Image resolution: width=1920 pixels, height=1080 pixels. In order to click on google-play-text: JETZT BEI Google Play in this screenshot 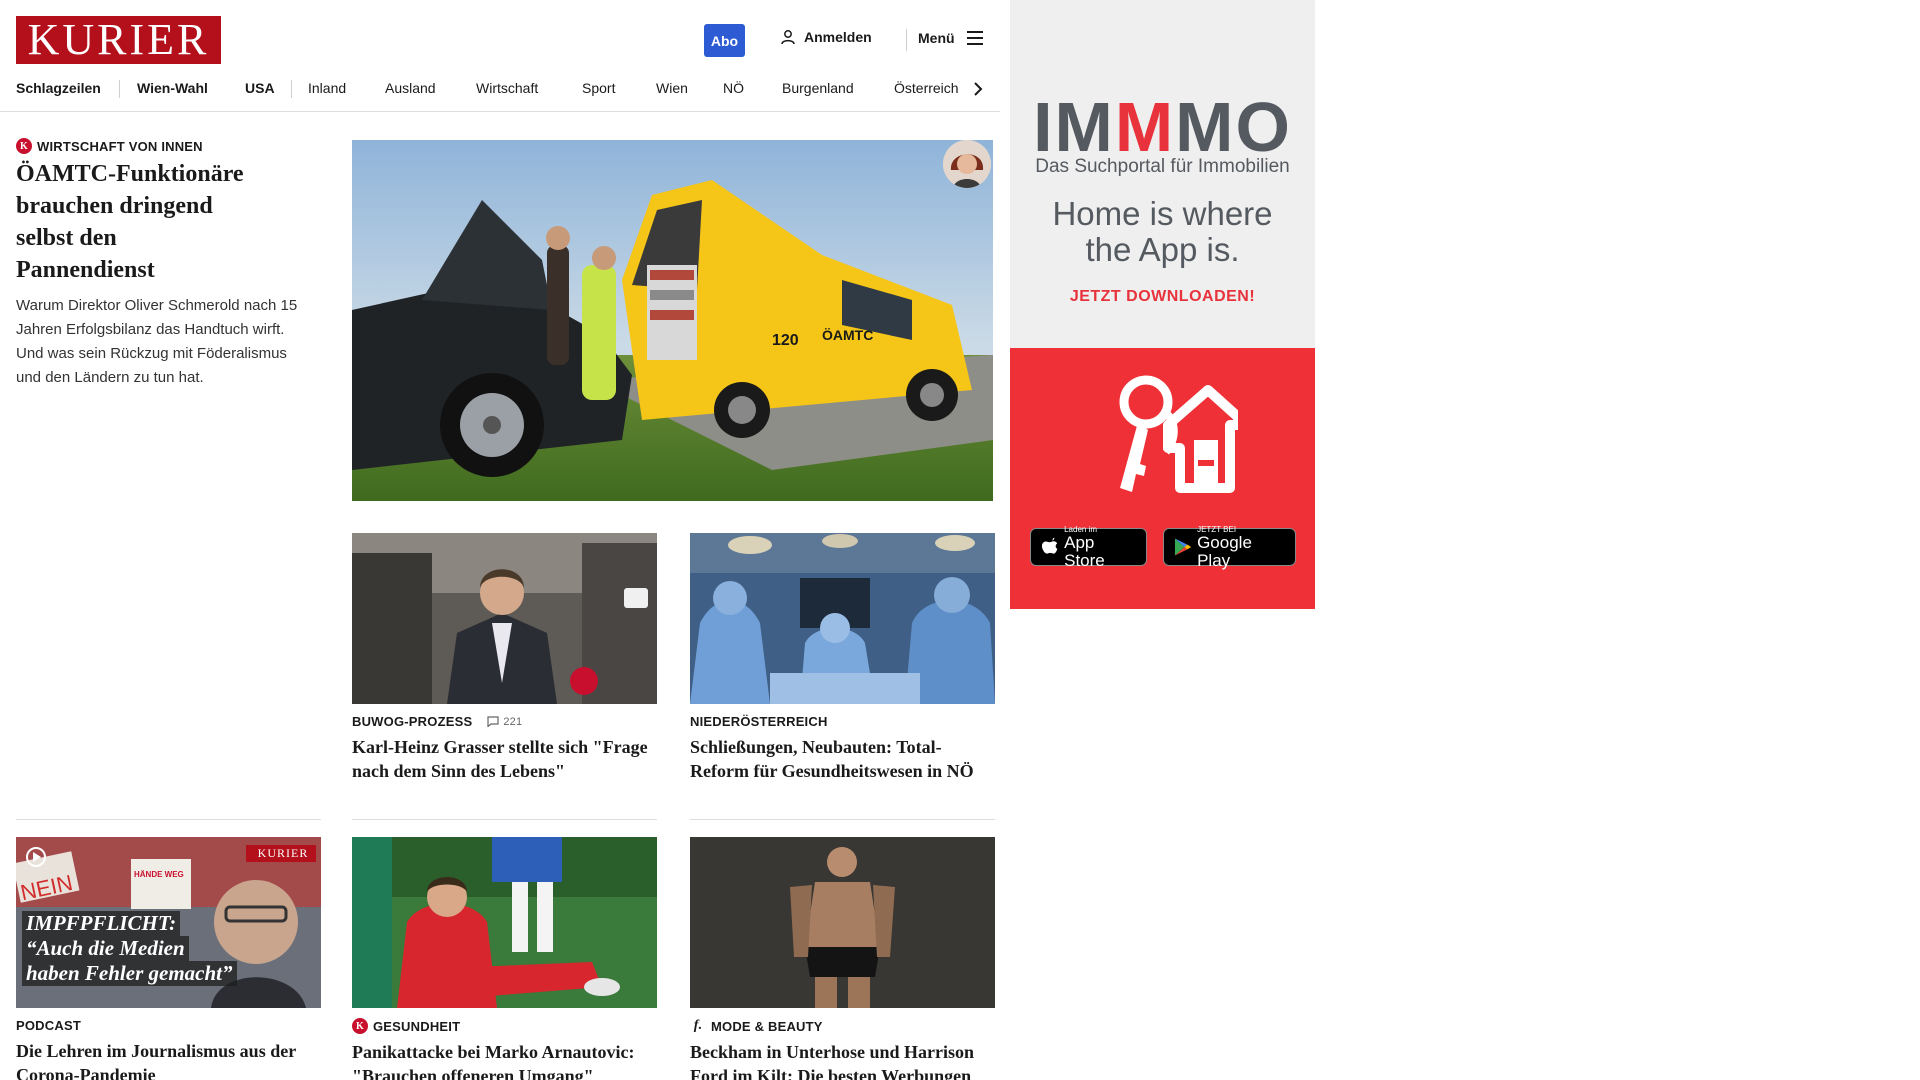, I will do `click(1241, 547)`.